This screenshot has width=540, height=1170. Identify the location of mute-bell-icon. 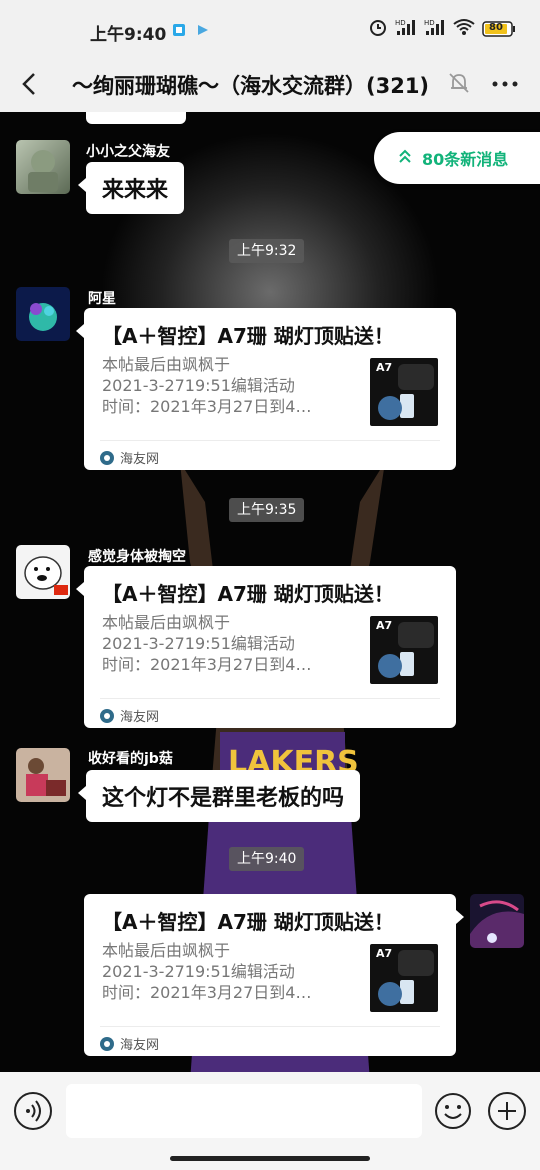
(459, 85).